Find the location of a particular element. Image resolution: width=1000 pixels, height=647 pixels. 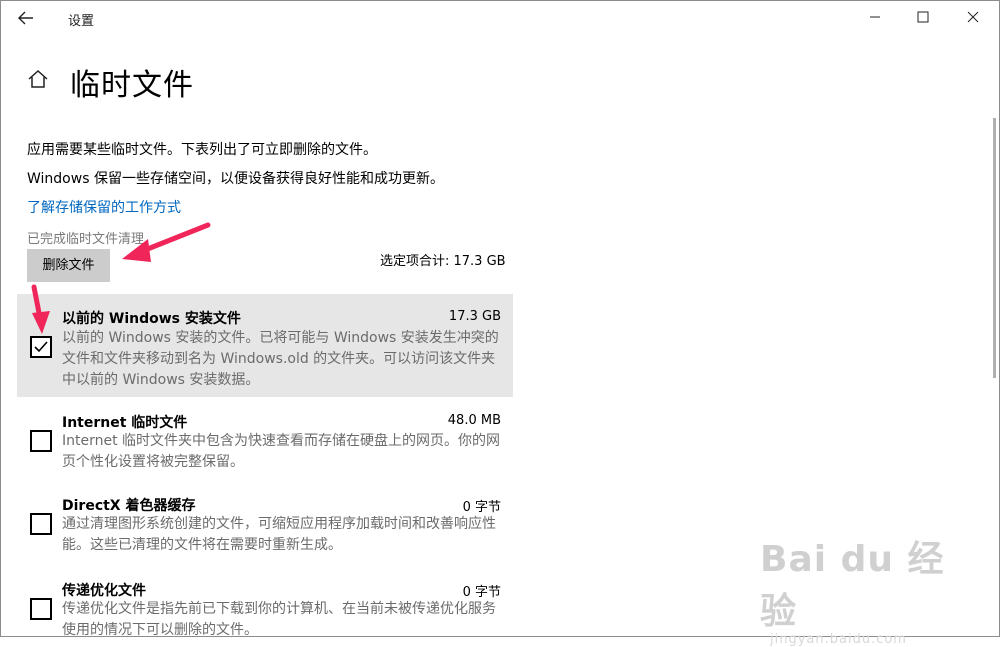

watermark: Bai du 经验 jingyan.baidu.com is located at coordinates (860, 588).